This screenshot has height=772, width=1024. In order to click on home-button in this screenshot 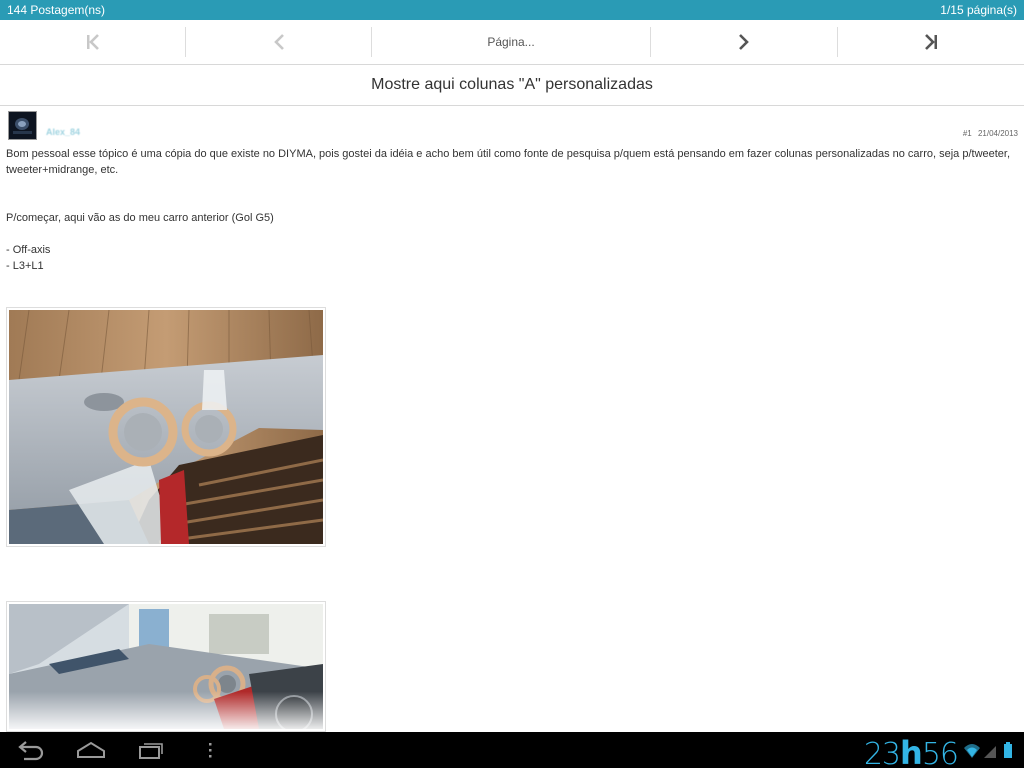, I will do `click(91, 750)`.